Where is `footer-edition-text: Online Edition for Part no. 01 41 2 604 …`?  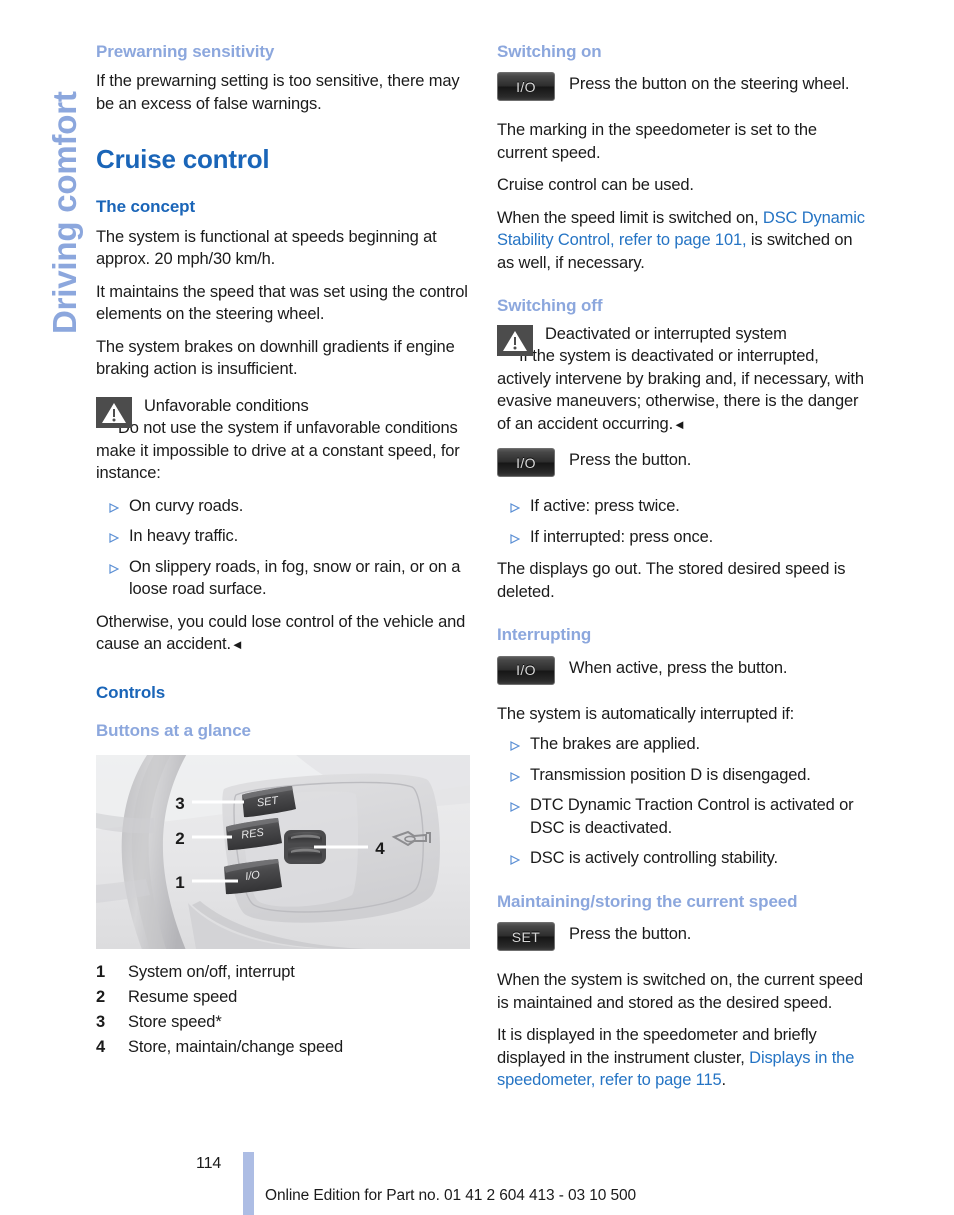
footer-edition-text: Online Edition for Part no. 01 41 2 604 … is located at coordinates (451, 1195).